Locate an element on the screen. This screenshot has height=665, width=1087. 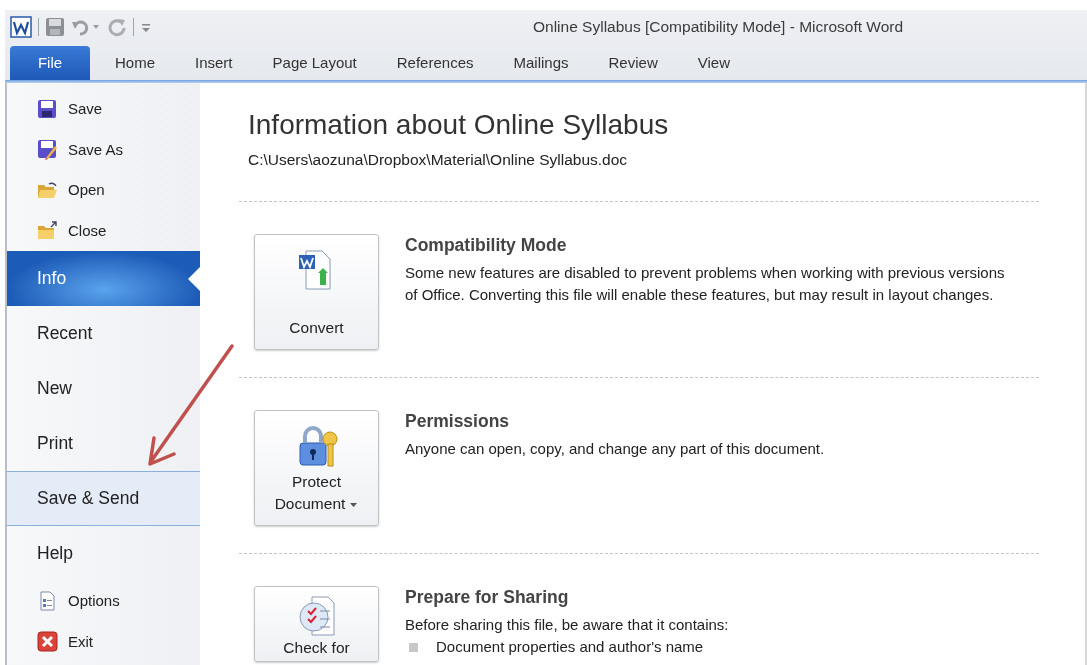
close-icon is located at coordinates (47, 642).